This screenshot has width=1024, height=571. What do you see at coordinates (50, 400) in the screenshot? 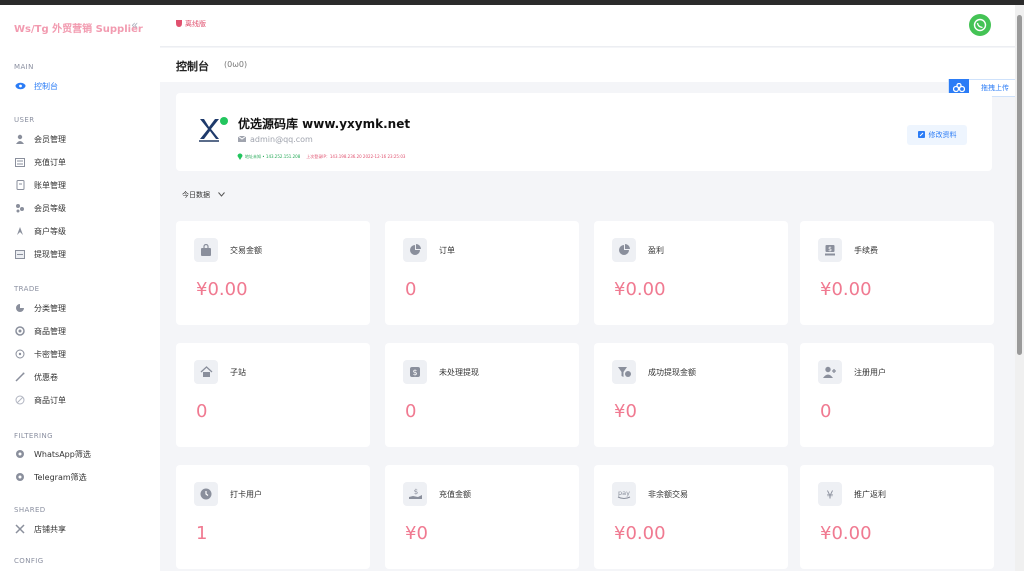
I see `sidebar-item-label: 商品订单` at bounding box center [50, 400].